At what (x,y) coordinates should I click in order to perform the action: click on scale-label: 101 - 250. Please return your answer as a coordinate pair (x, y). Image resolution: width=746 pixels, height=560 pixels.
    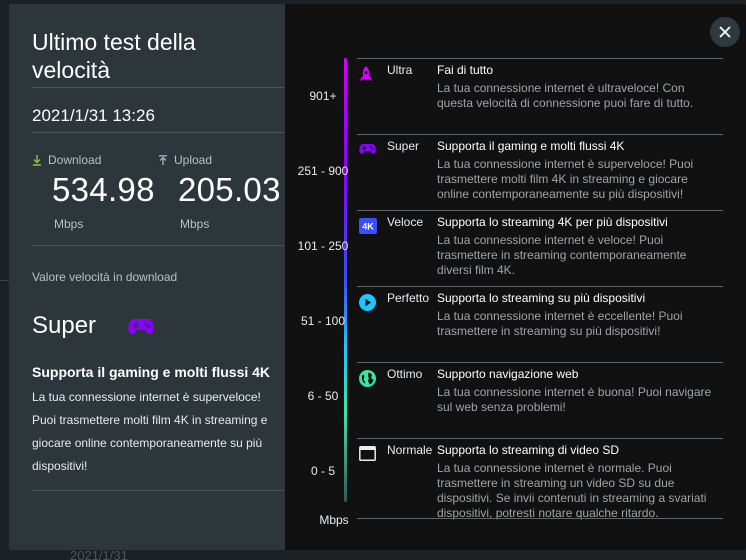
    Looking at the image, I should click on (323, 246).